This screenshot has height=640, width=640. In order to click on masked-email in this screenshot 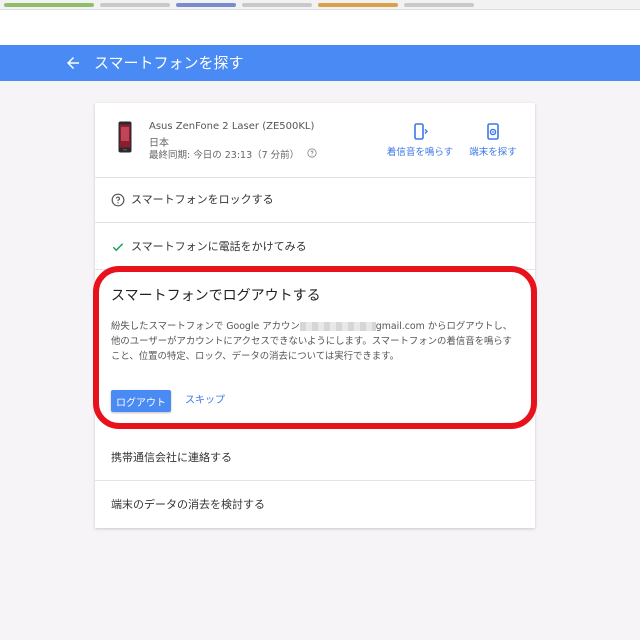, I will do `click(337, 326)`.